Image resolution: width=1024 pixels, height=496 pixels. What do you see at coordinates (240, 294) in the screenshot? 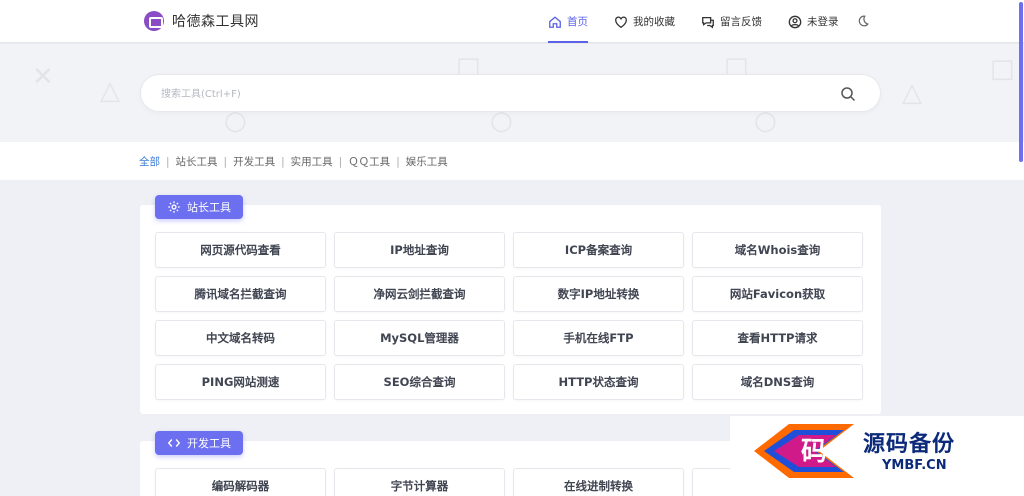
I see `tool-card: 腾讯域名拦截查询` at bounding box center [240, 294].